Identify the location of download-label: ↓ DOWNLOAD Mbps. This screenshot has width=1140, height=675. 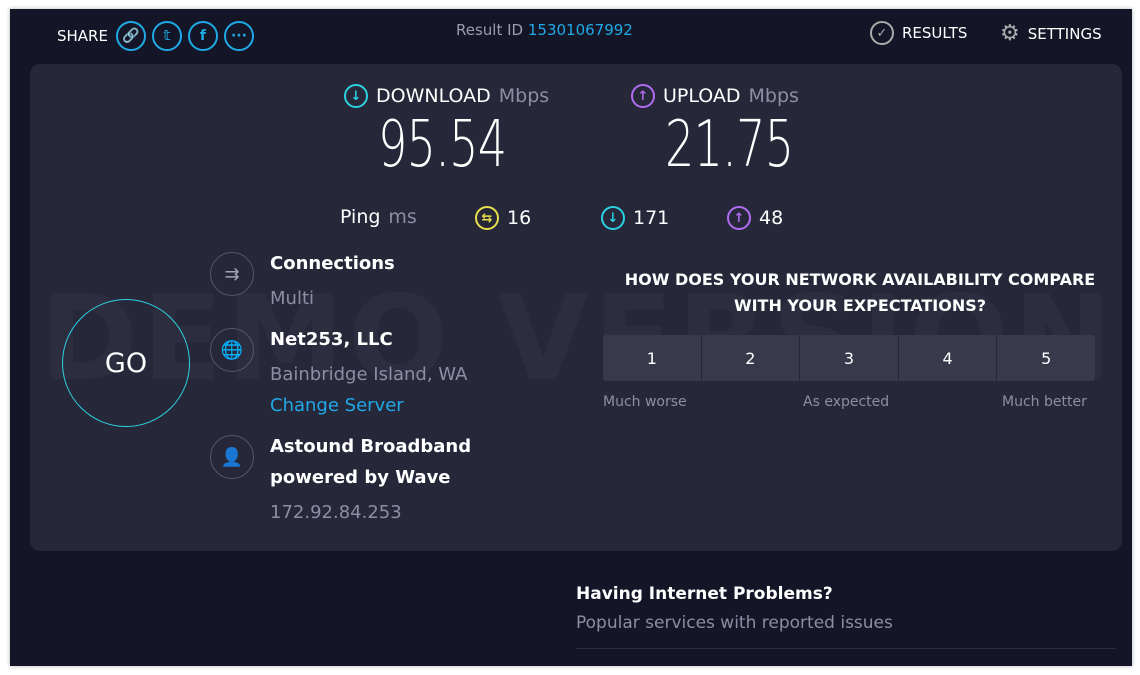
(446, 96).